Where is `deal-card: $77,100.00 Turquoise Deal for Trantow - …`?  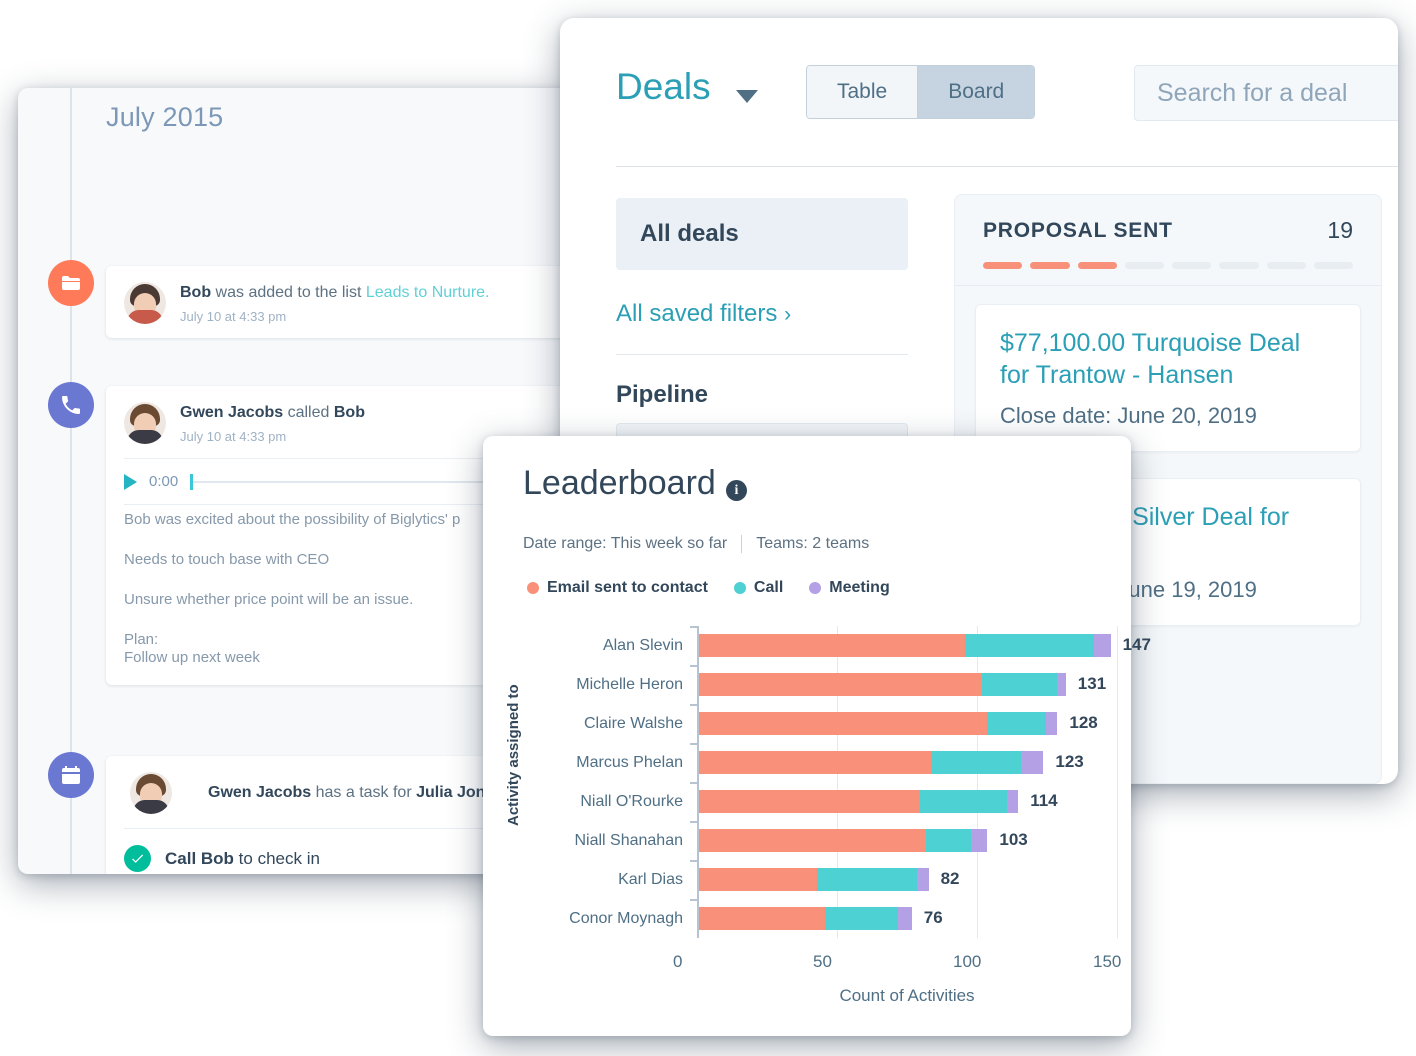 deal-card: $77,100.00 Turquoise Deal for Trantow - … is located at coordinates (1168, 378).